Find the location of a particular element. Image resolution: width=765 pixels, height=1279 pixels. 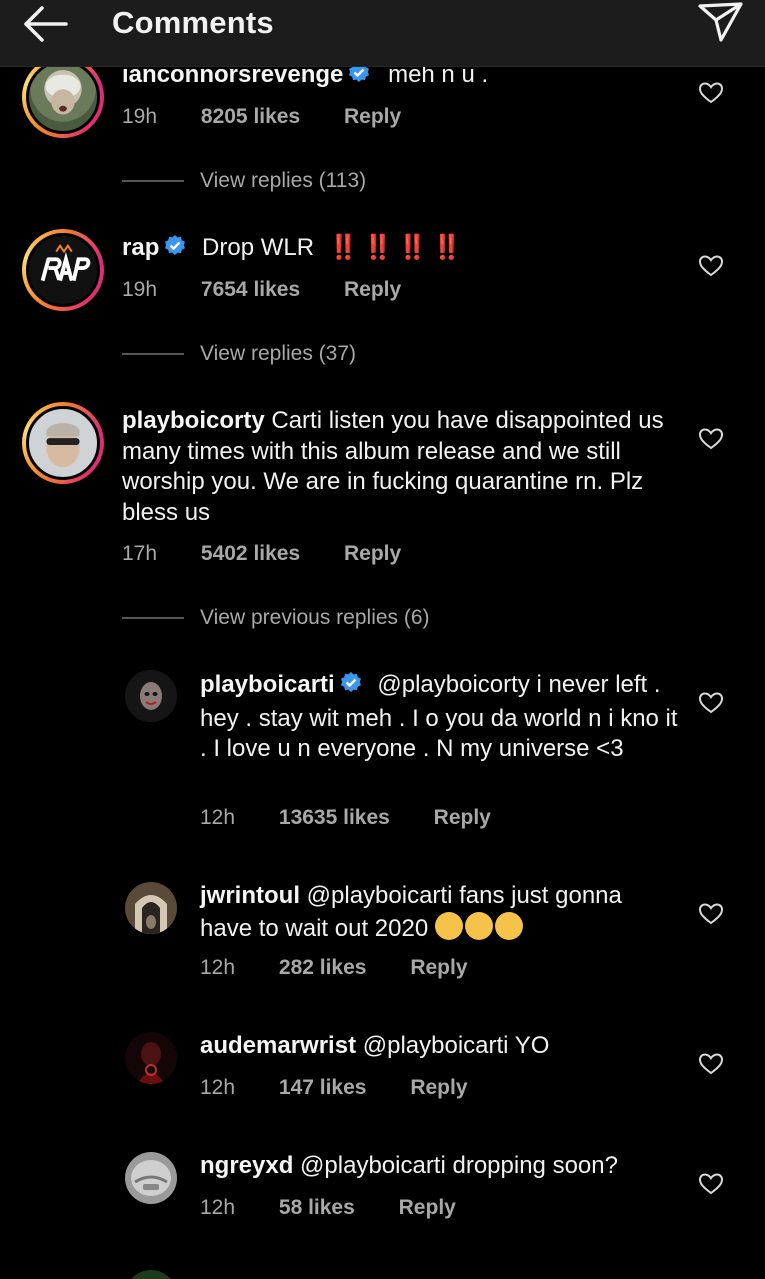

share-button is located at coordinates (721, 23).